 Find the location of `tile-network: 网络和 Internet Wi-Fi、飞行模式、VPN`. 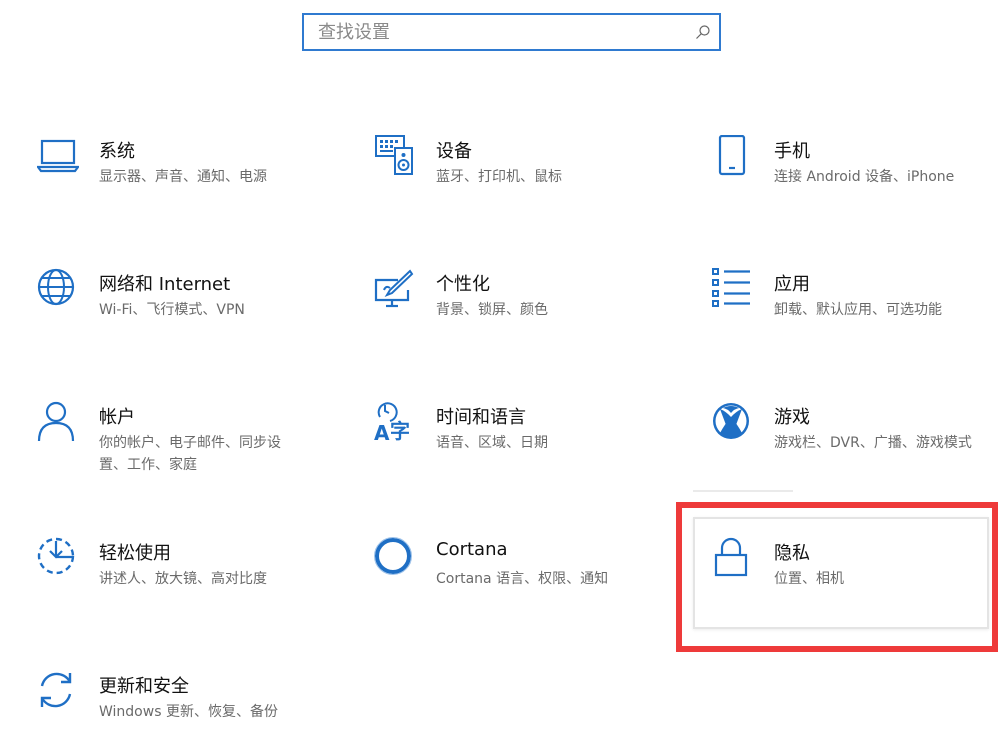

tile-network: 网络和 Internet Wi-Fi、飞行模式、VPN is located at coordinates (187, 308).